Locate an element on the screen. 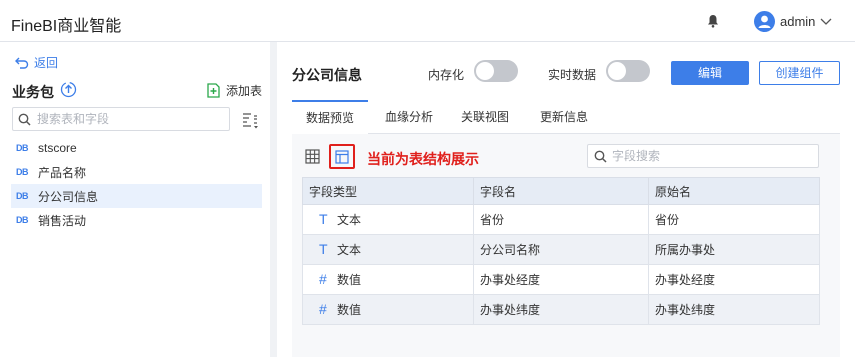 The height and width of the screenshot is (357, 855). edit-button: 编辑 is located at coordinates (710, 73).